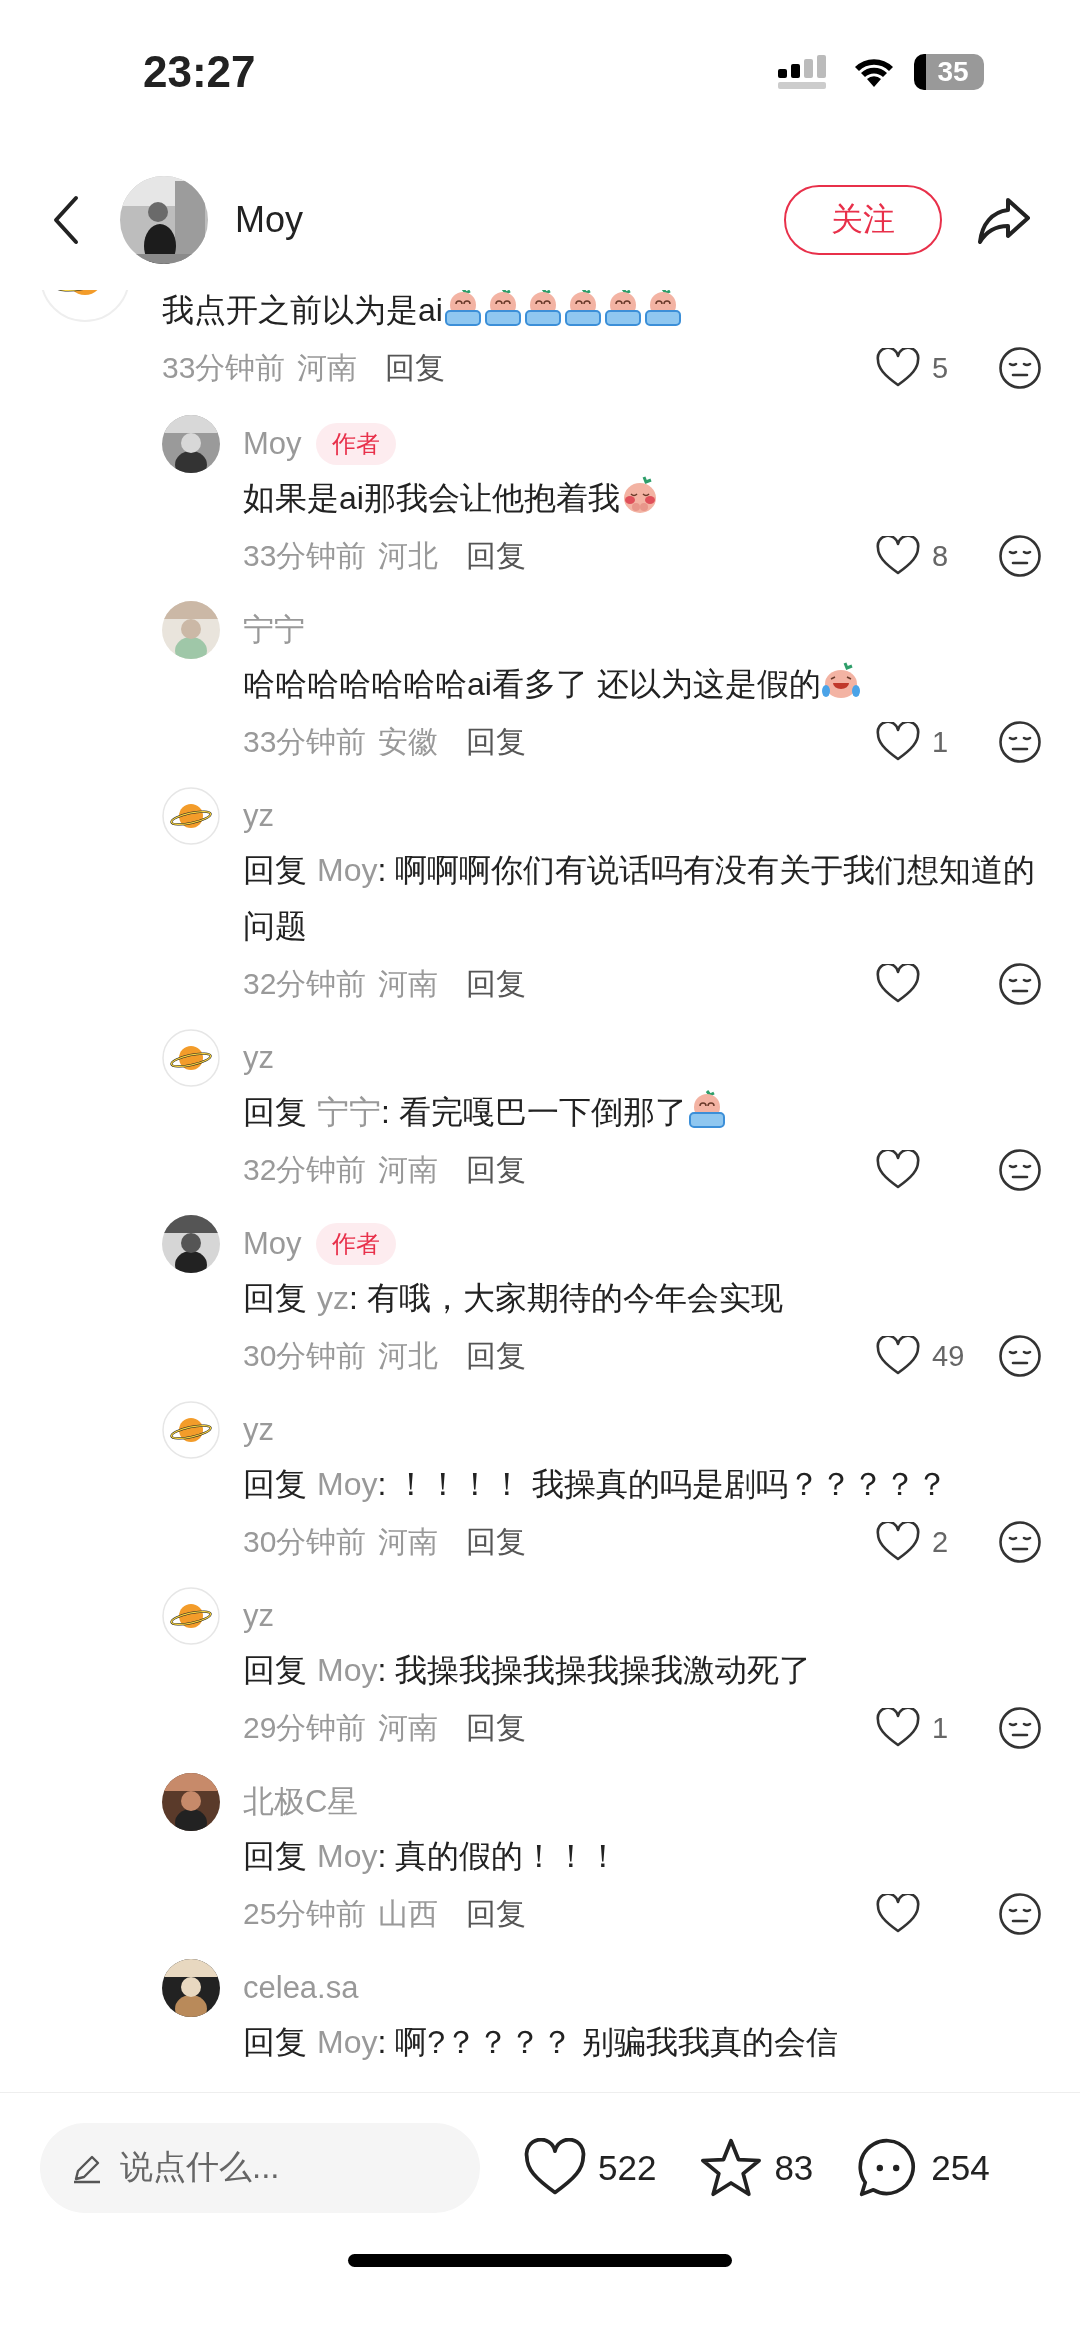 This screenshot has width=1080, height=2340. I want to click on follow-button: 关注, so click(863, 220).